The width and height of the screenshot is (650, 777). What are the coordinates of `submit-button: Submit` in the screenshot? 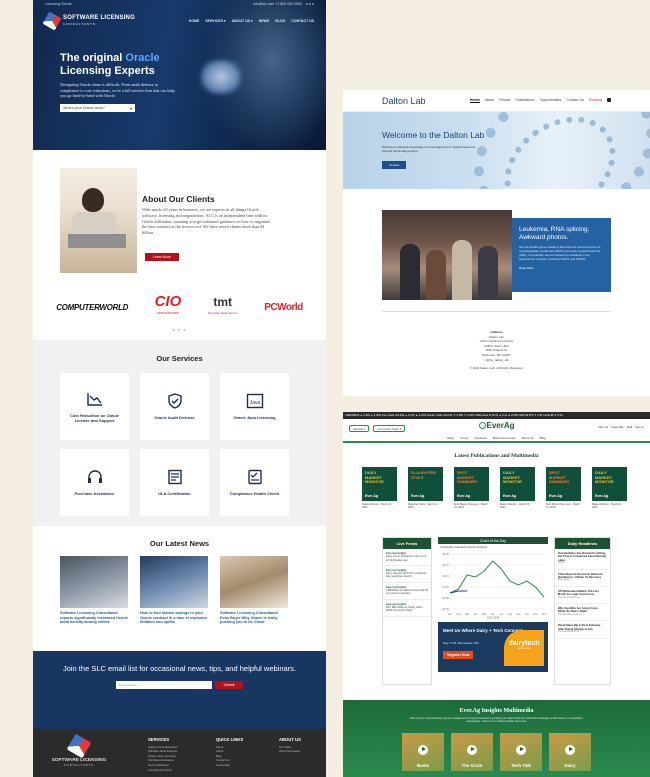 It's located at (229, 685).